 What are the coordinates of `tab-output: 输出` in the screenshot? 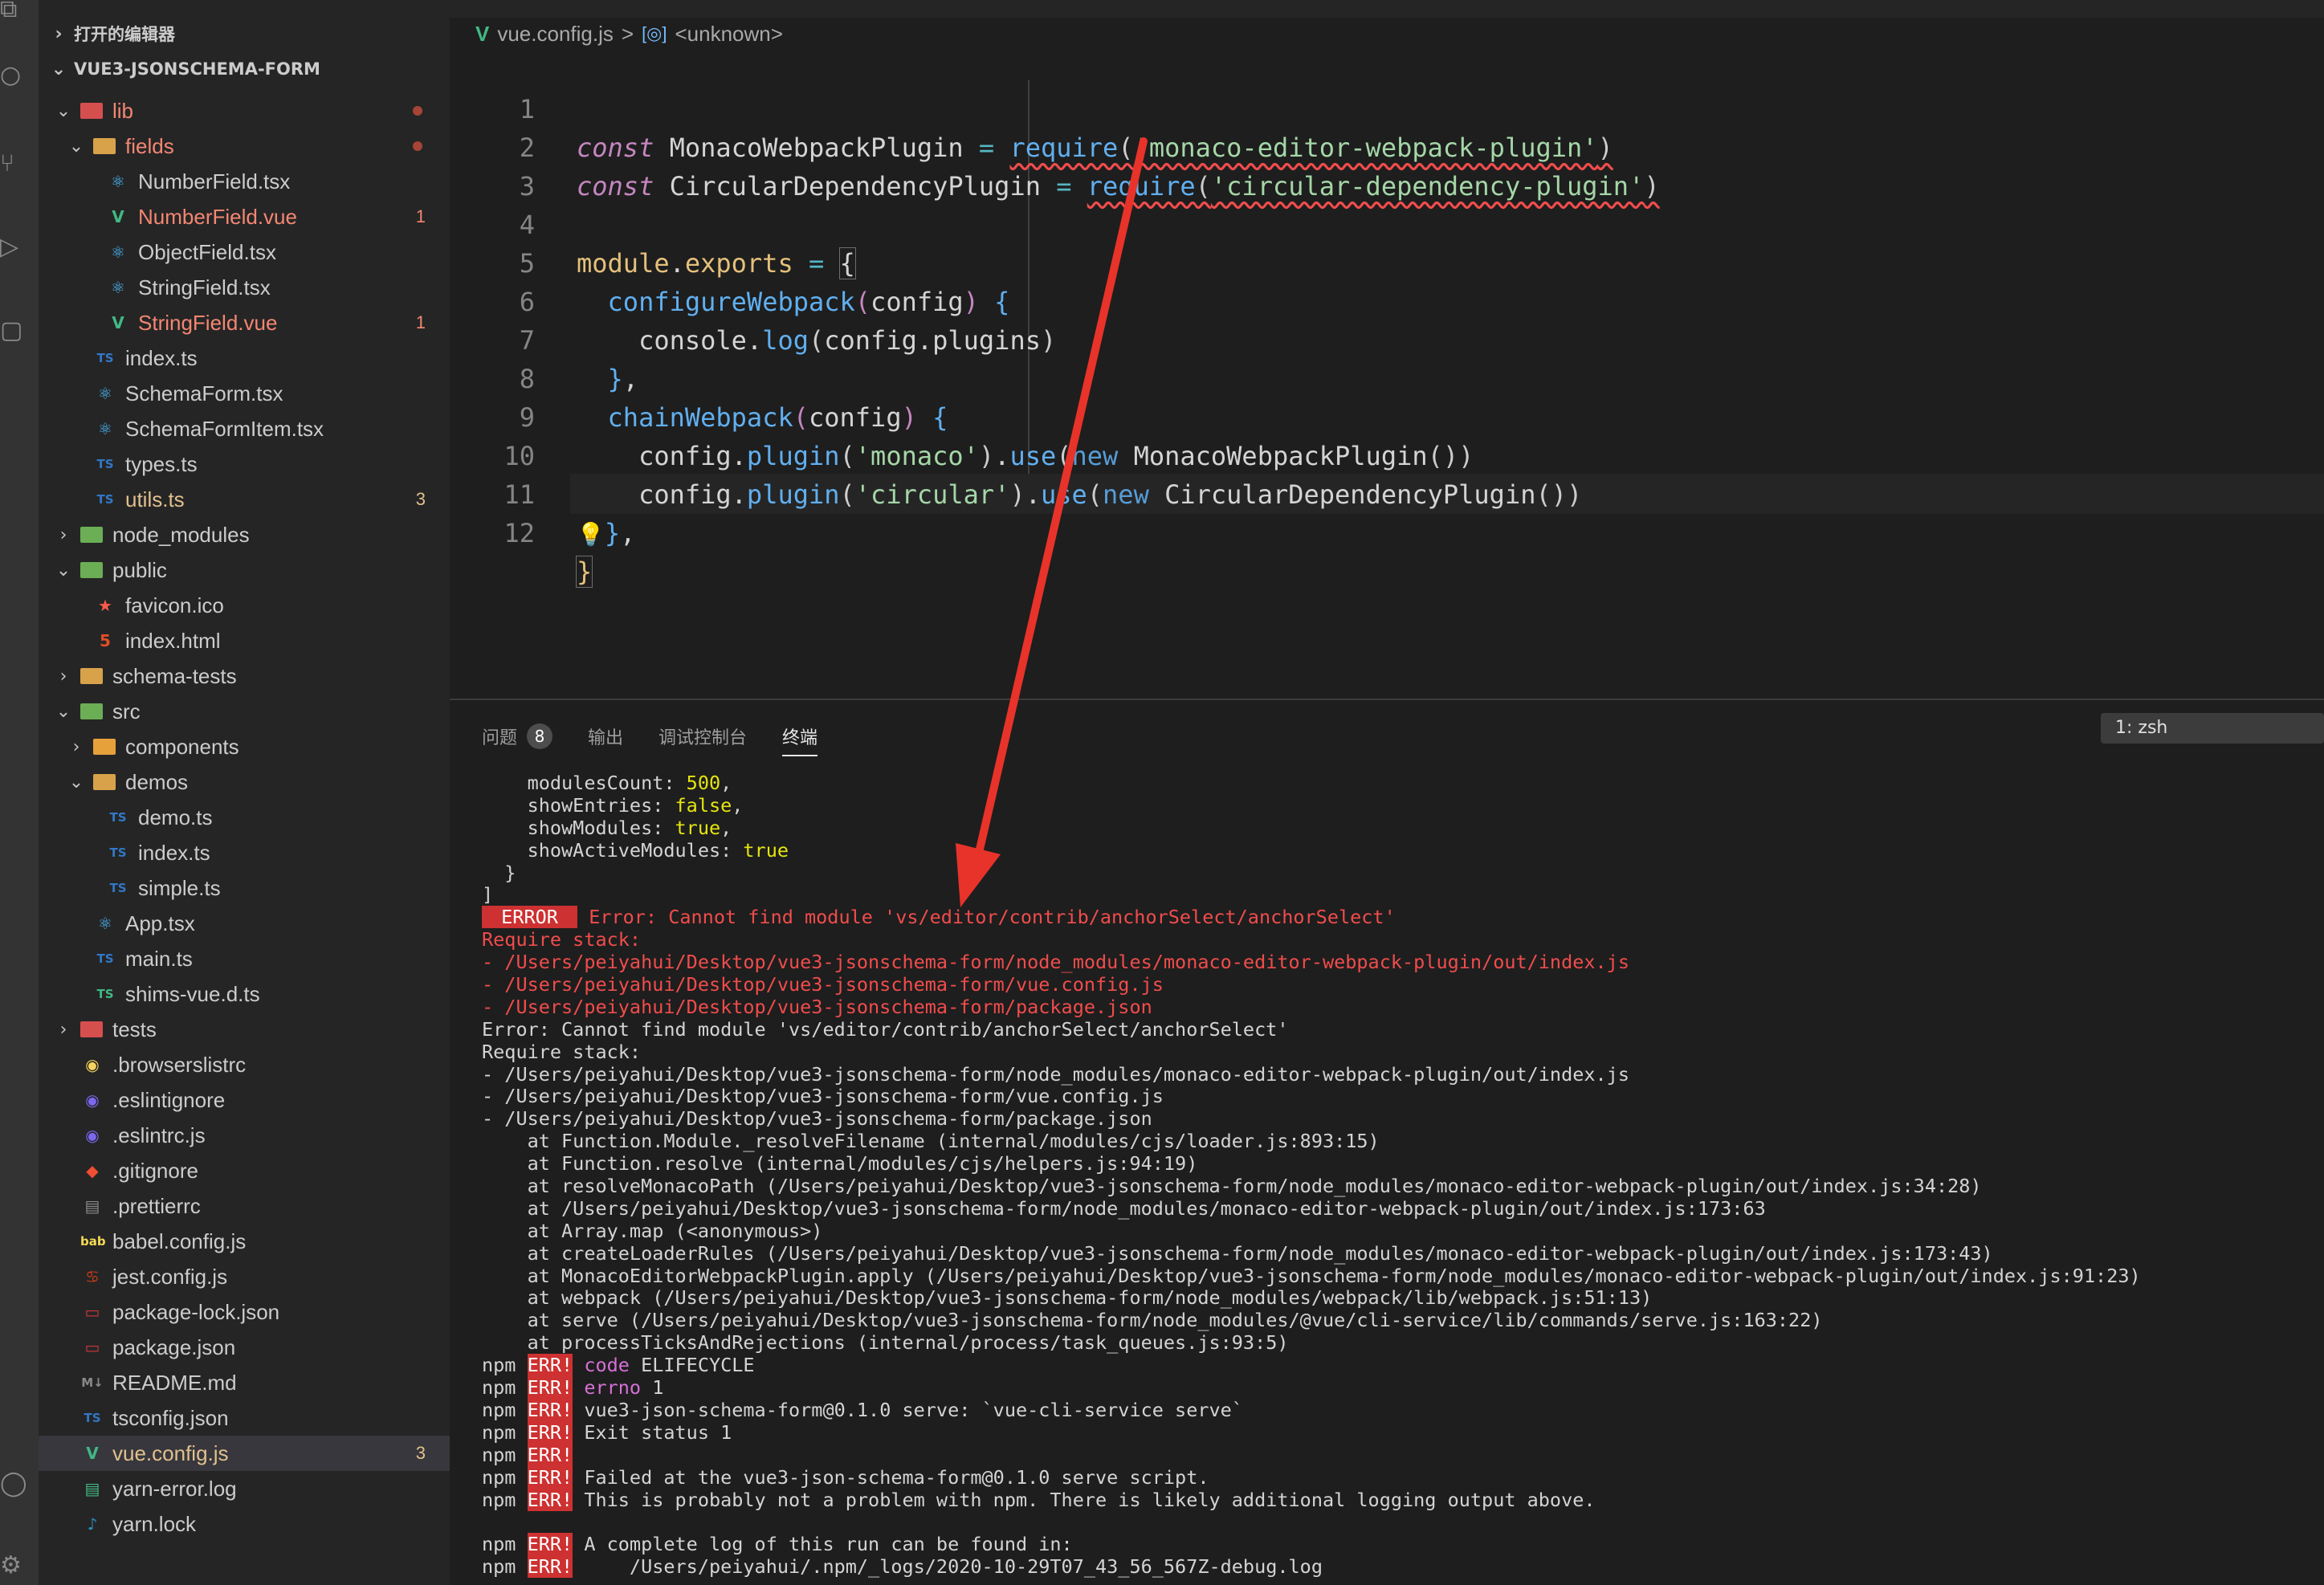 It's located at (605, 736).